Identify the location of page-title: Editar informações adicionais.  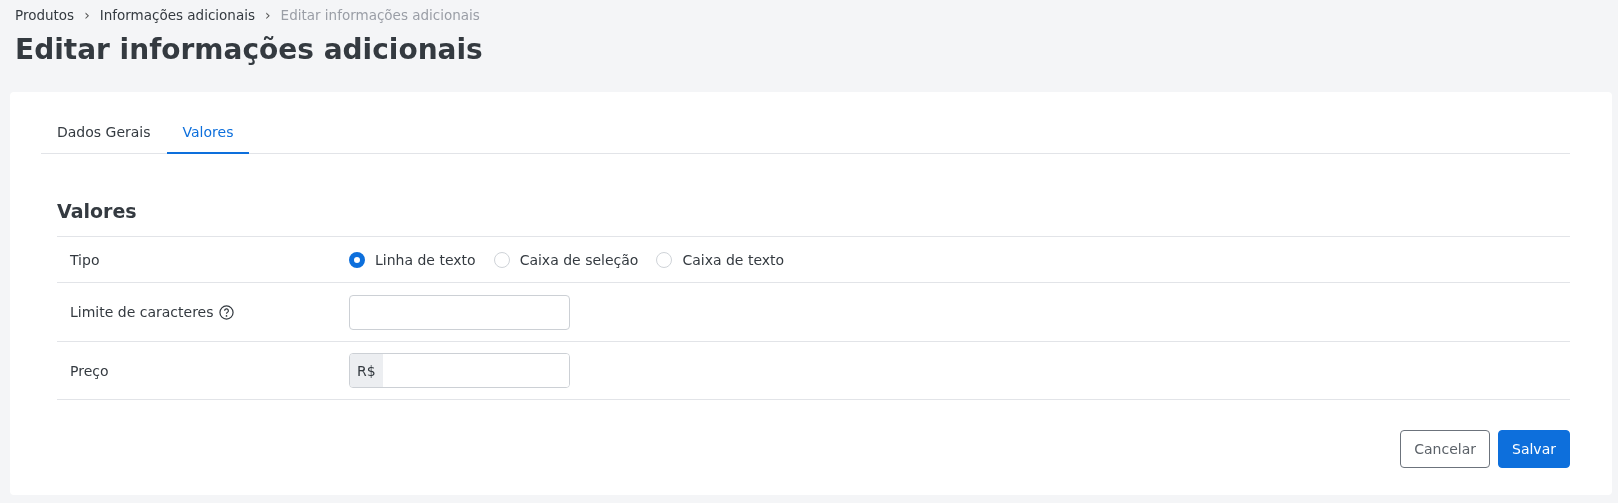
(249, 50).